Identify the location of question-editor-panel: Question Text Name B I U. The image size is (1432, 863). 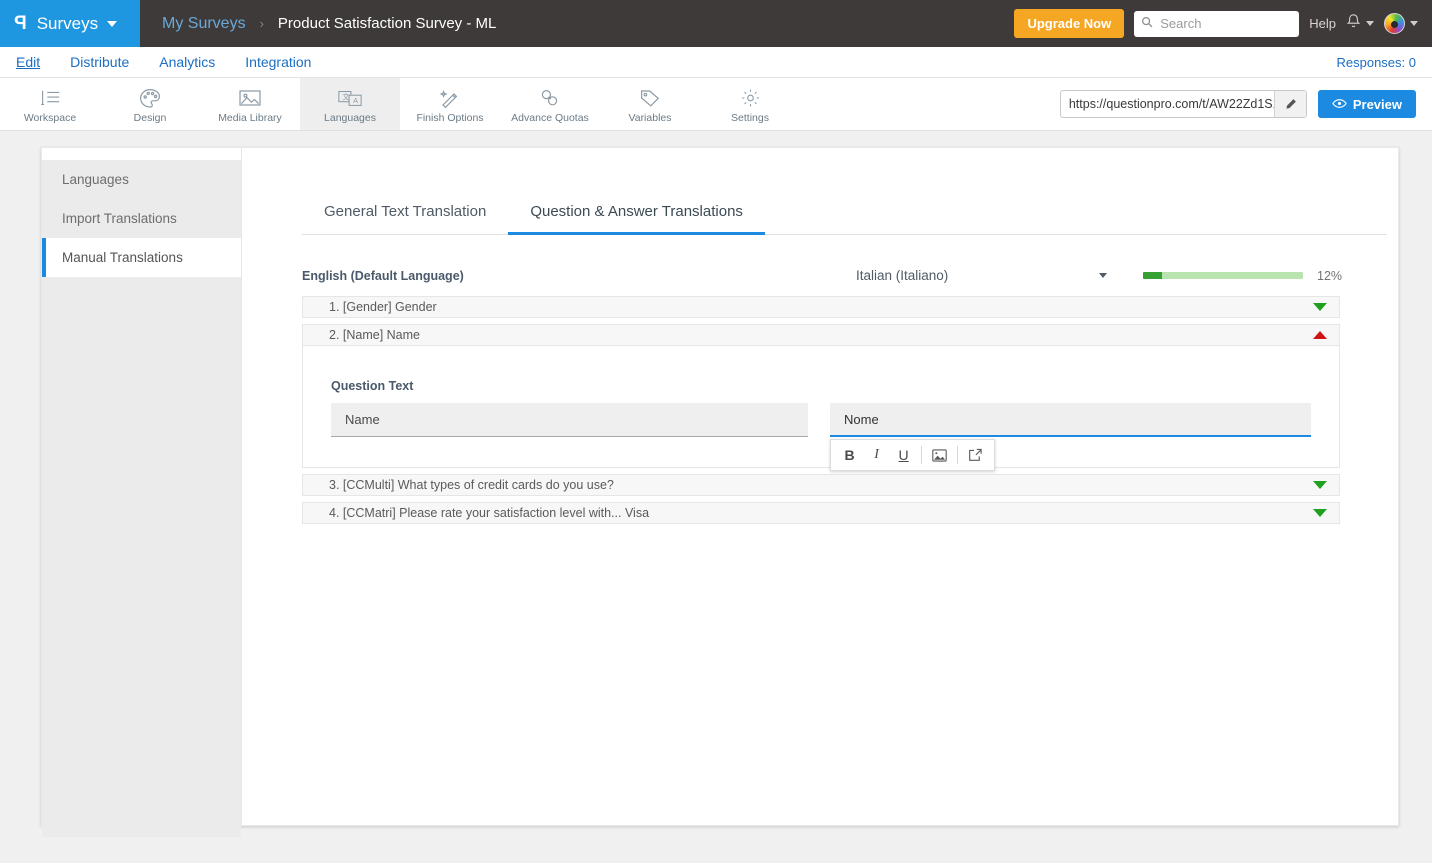
(821, 408).